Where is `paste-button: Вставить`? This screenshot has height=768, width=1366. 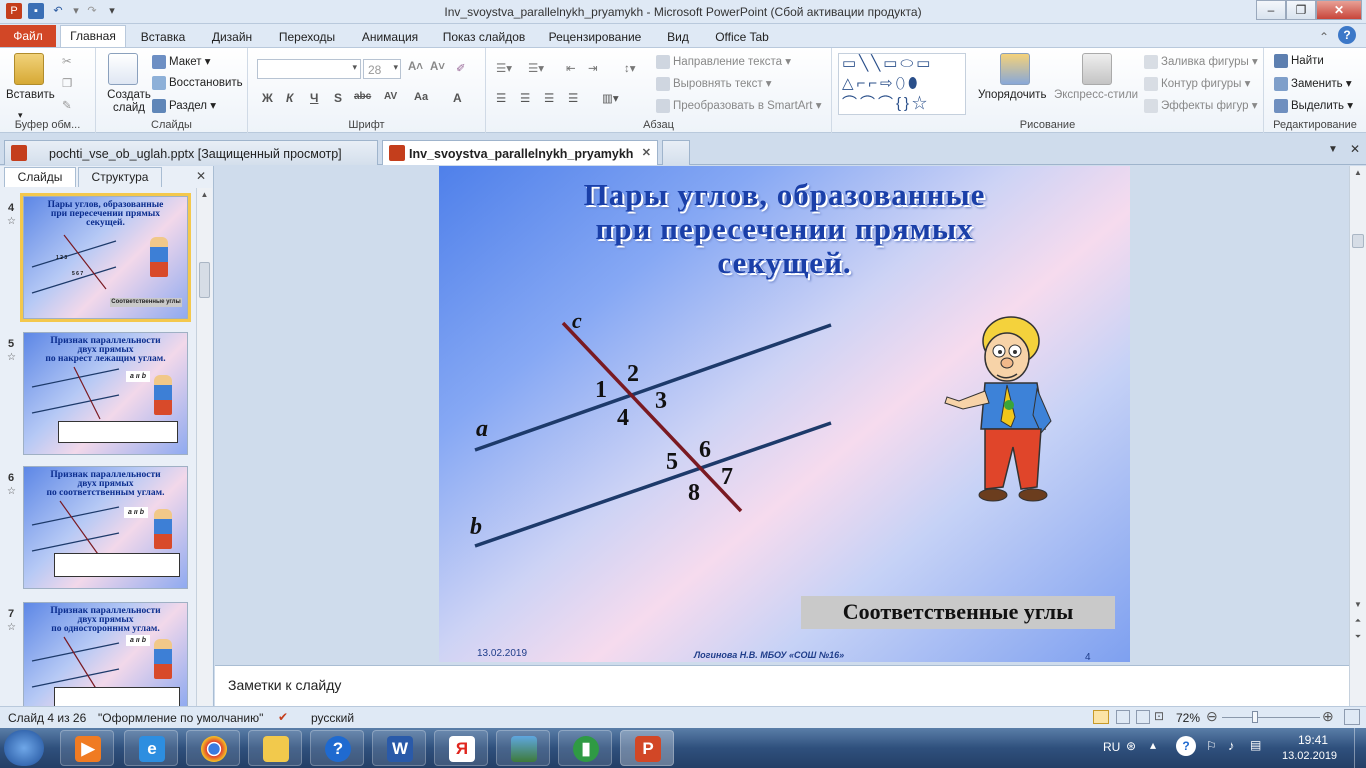 paste-button: Вставить is located at coordinates (30, 95).